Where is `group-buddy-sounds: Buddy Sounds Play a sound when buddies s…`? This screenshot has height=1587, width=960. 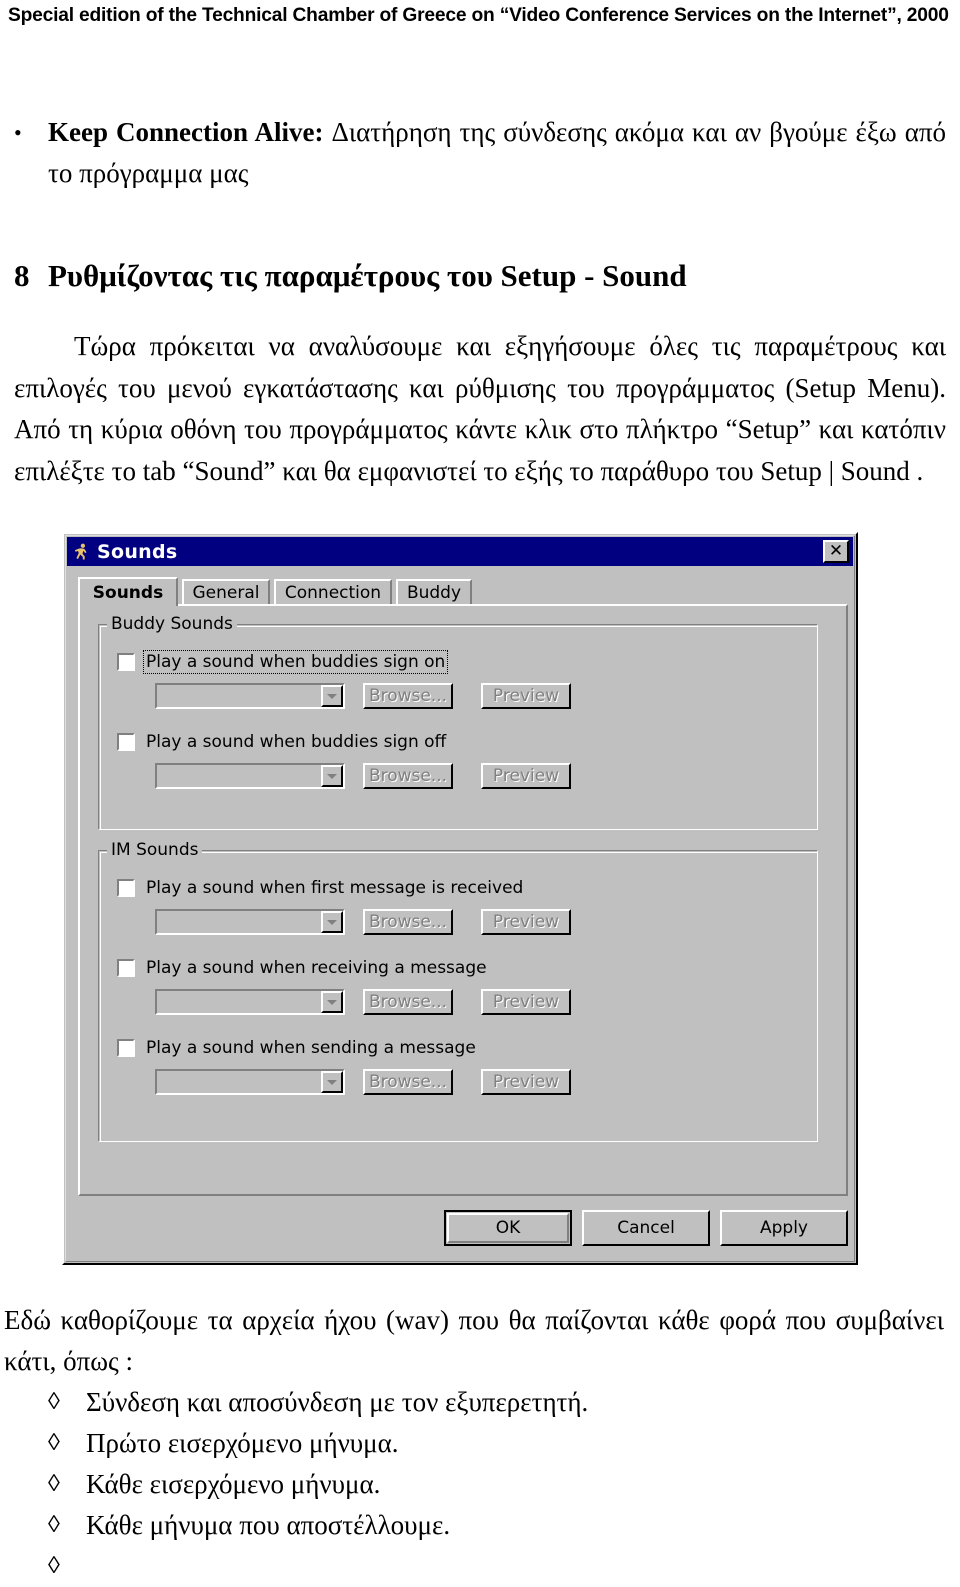 group-buddy-sounds: Buddy Sounds Play a sound when buddies s… is located at coordinates (458, 722).